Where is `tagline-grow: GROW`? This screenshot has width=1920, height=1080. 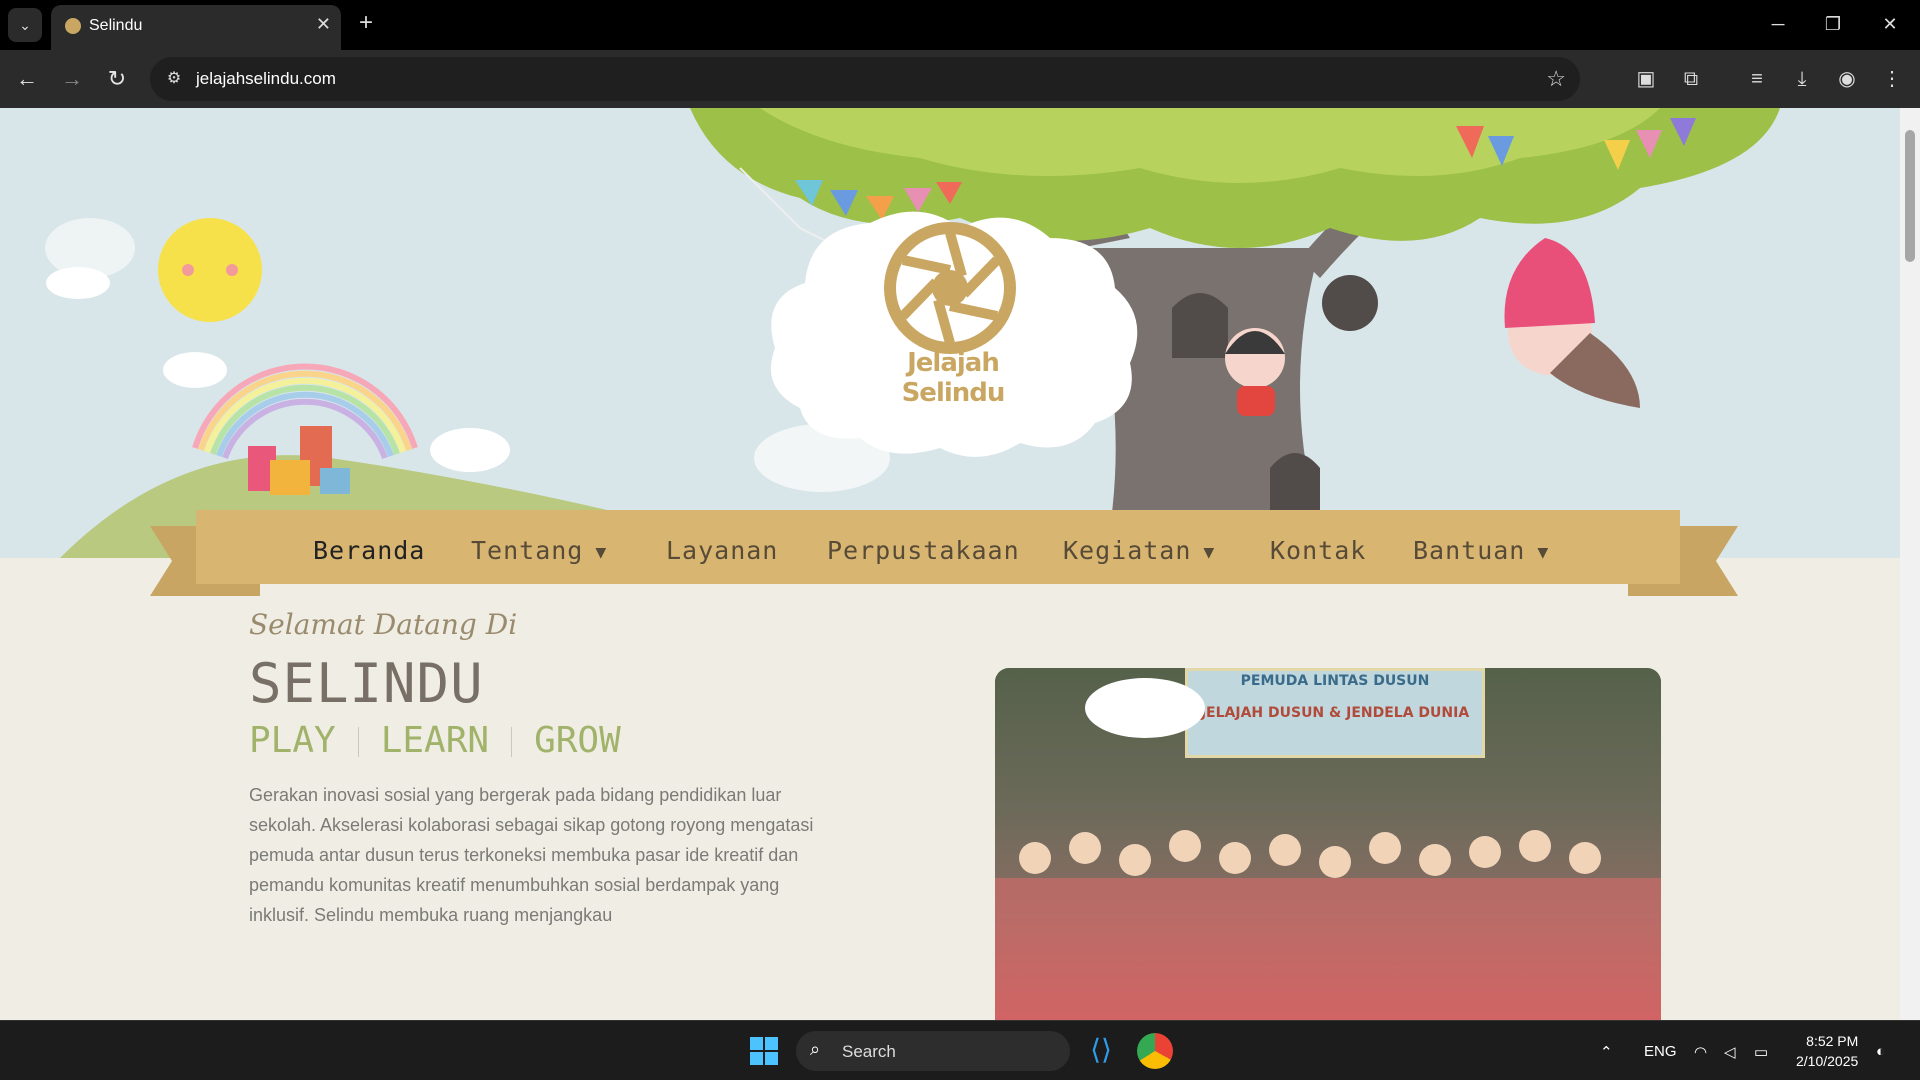 tagline-grow: GROW is located at coordinates (577, 740).